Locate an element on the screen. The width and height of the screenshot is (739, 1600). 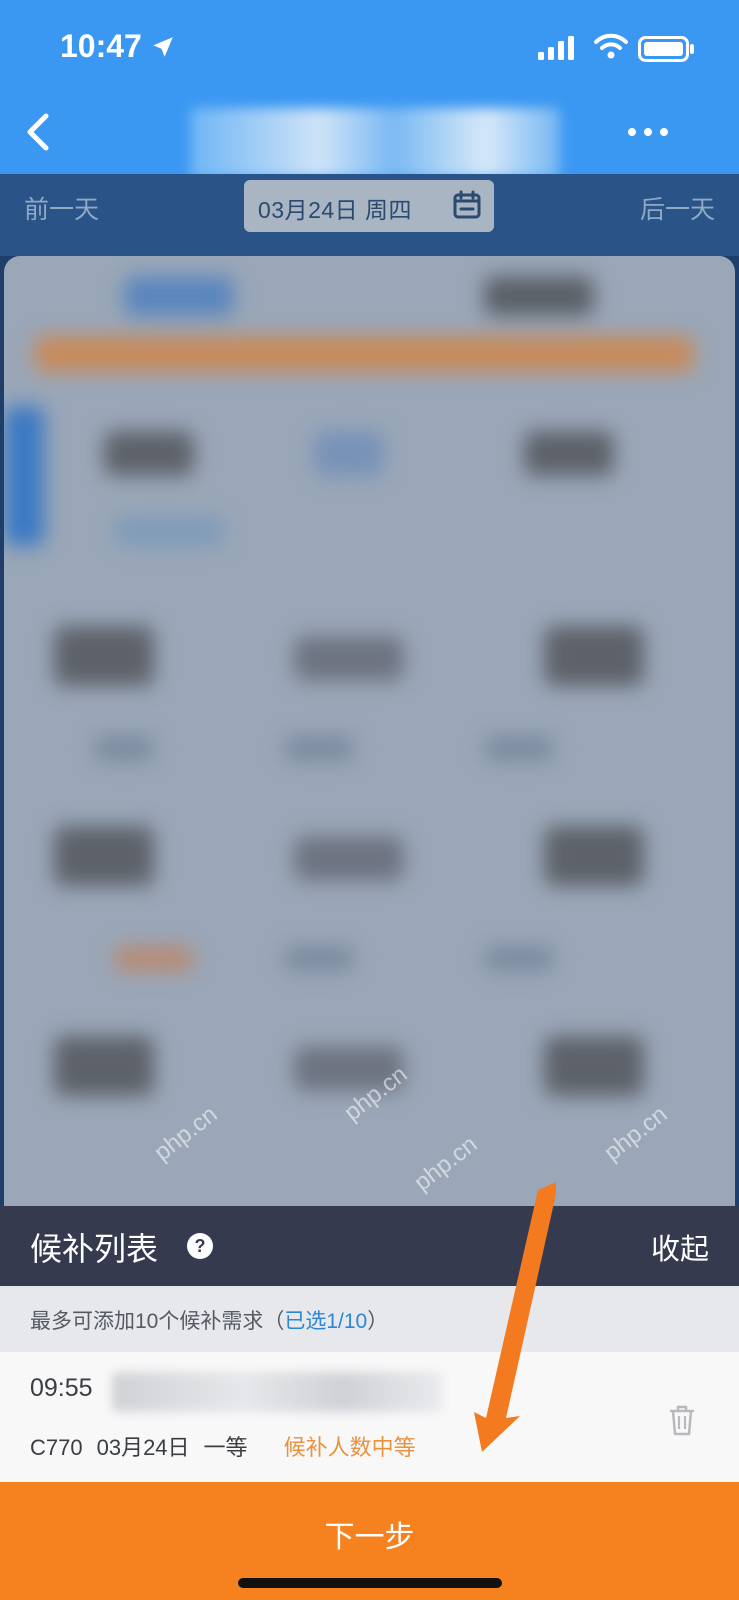
help-icon: ? is located at coordinates (200, 1246).